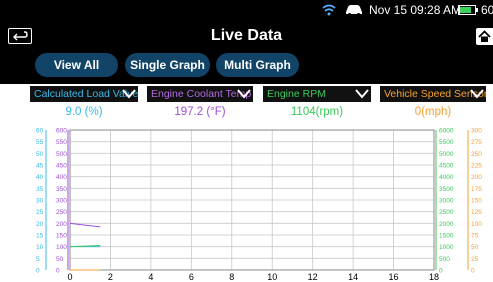 The image size is (493, 282). What do you see at coordinates (446, 236) in the screenshot?
I see `y-tick-label: 1500` at bounding box center [446, 236].